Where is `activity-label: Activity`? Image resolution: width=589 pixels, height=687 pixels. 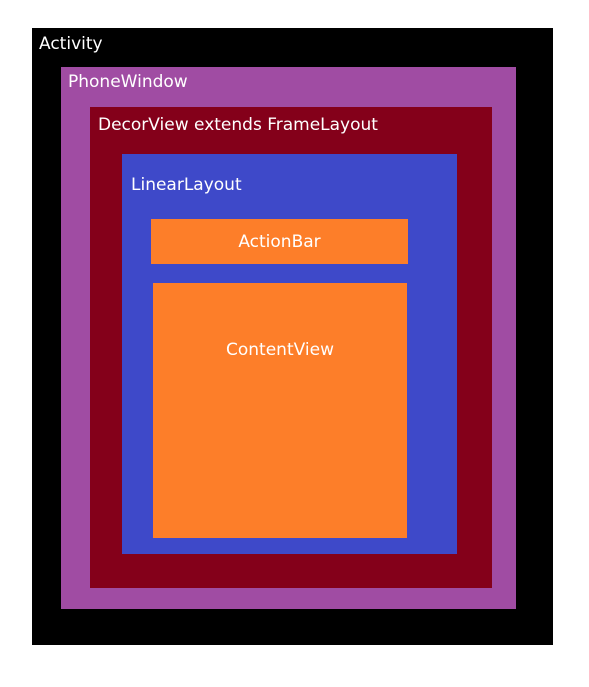 activity-label: Activity is located at coordinates (71, 44).